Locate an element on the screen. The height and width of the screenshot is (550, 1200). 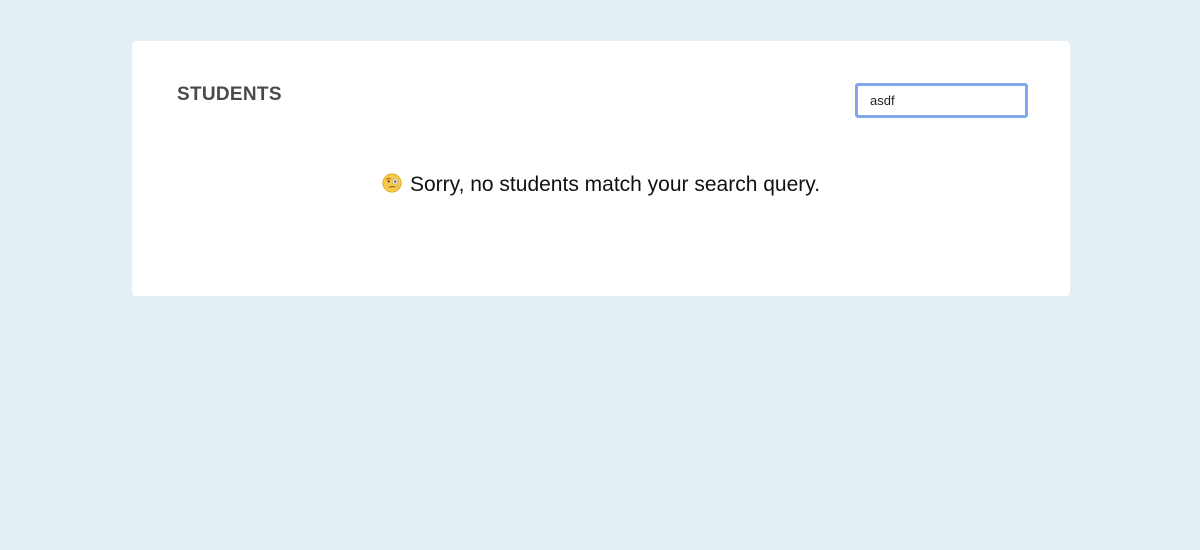
page-title: STUDENTS is located at coordinates (229, 94).